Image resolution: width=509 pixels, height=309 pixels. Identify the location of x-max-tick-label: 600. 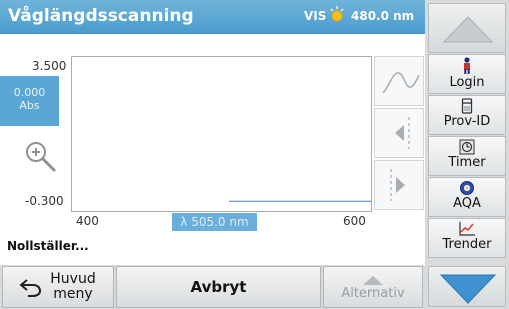
(354, 221).